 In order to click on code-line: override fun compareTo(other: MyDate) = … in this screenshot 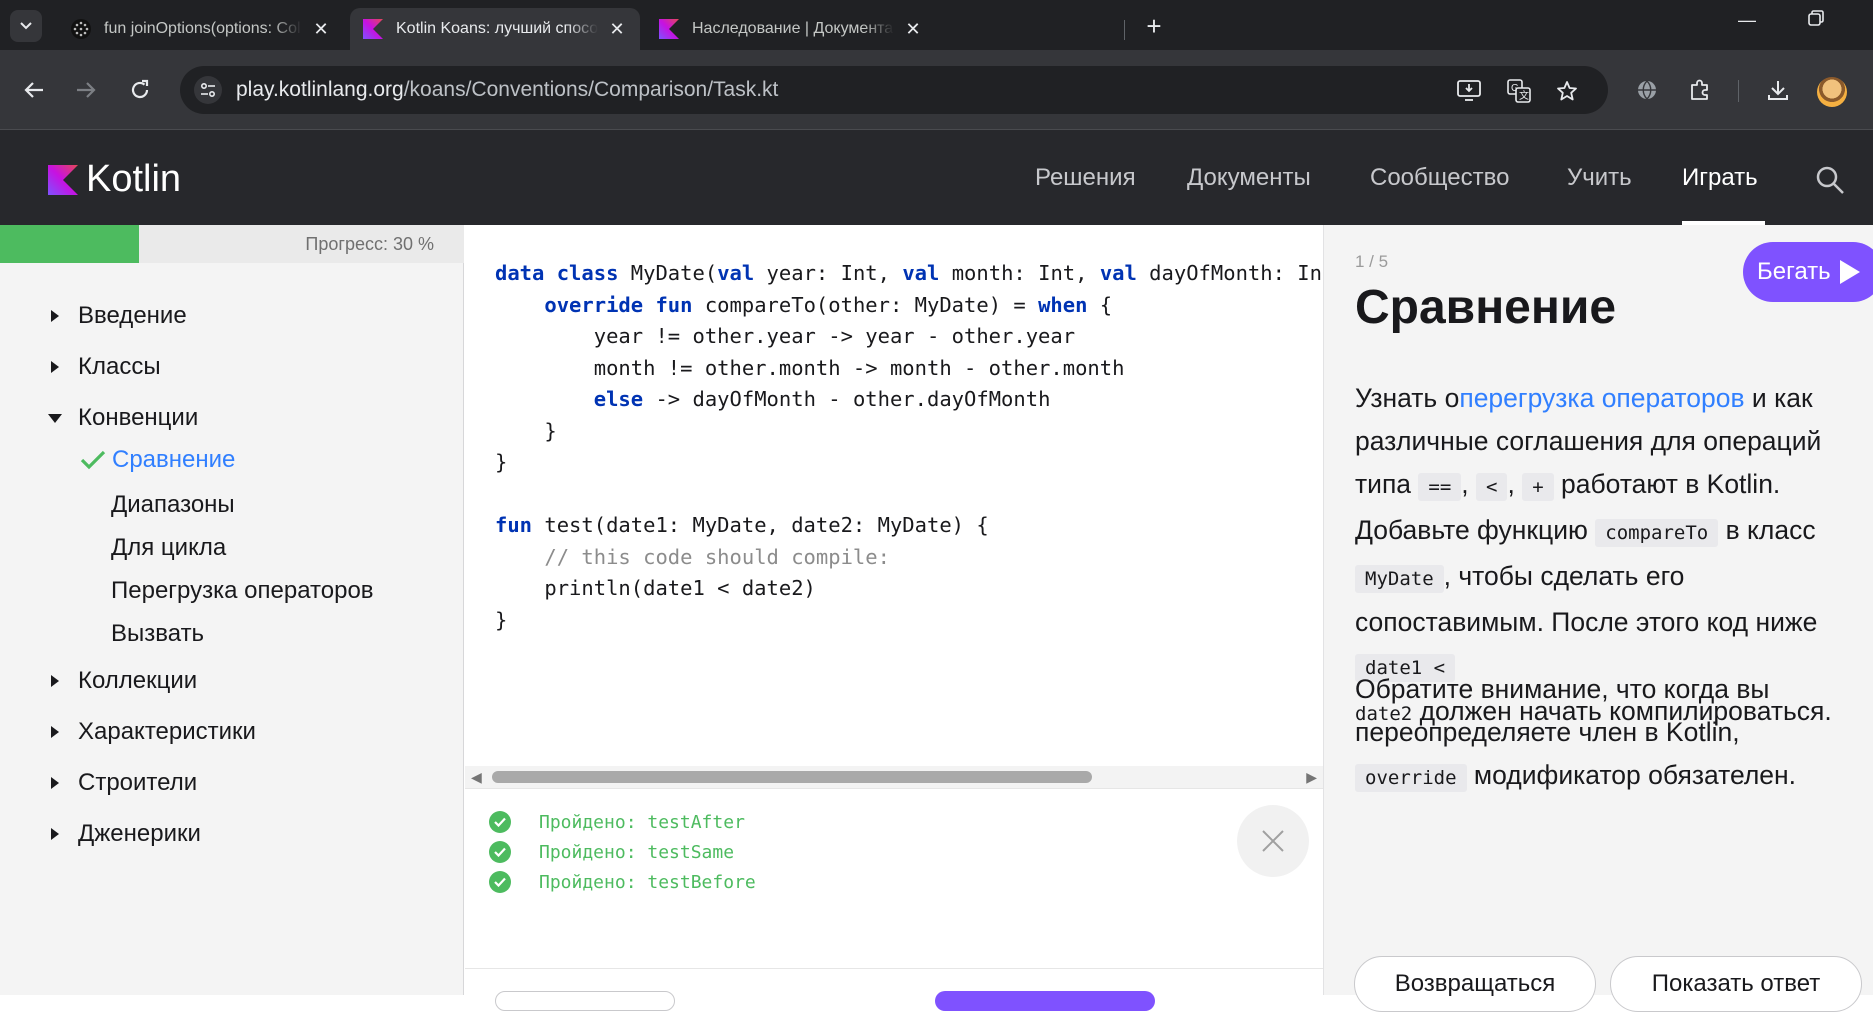, I will do `click(909, 303)`.